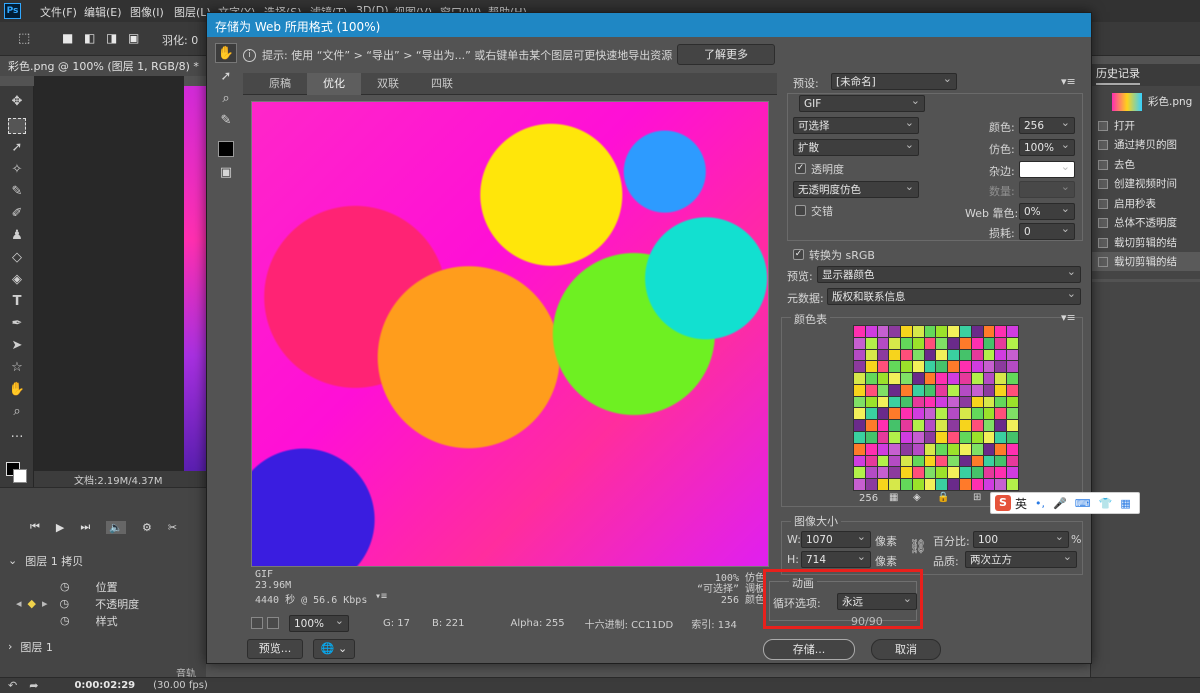  I want to click on height-input: 714, so click(836, 559).